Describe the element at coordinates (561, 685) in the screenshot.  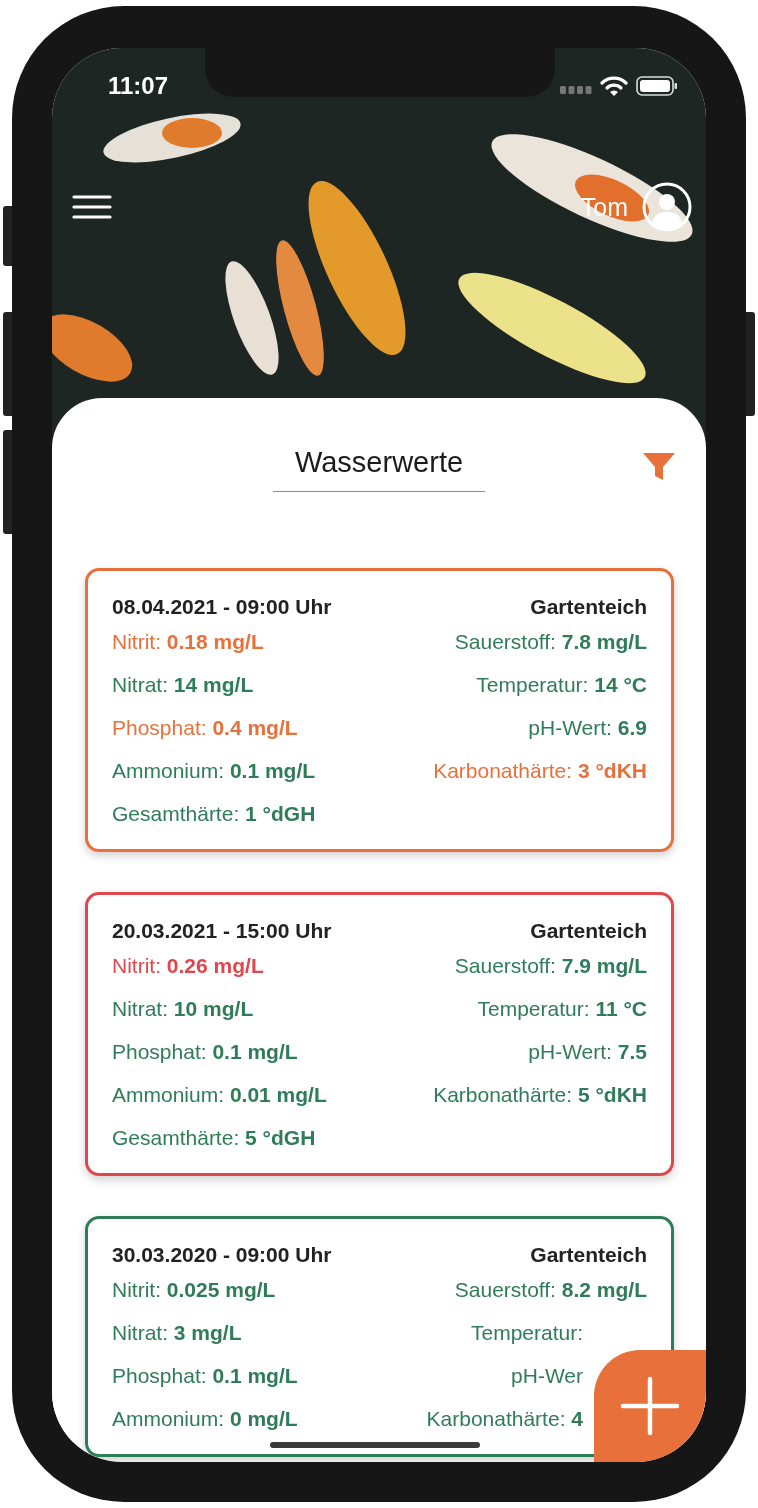
I see `parameter-reading: Temperatur: 14 °C` at that location.